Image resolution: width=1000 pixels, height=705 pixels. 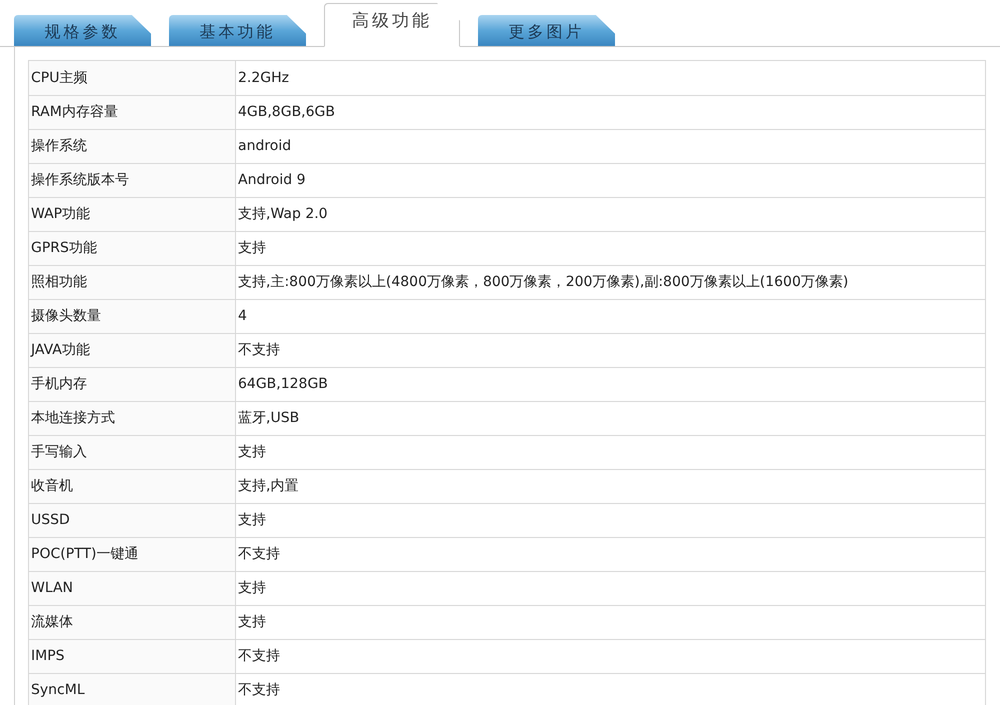 I want to click on spec-value: 蓝牙,USB, so click(x=268, y=418).